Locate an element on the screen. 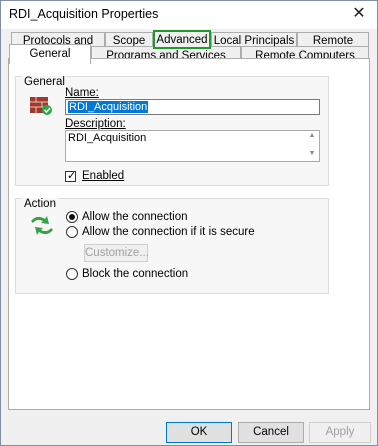 The image size is (378, 446). description-label: Description: is located at coordinates (95, 124).